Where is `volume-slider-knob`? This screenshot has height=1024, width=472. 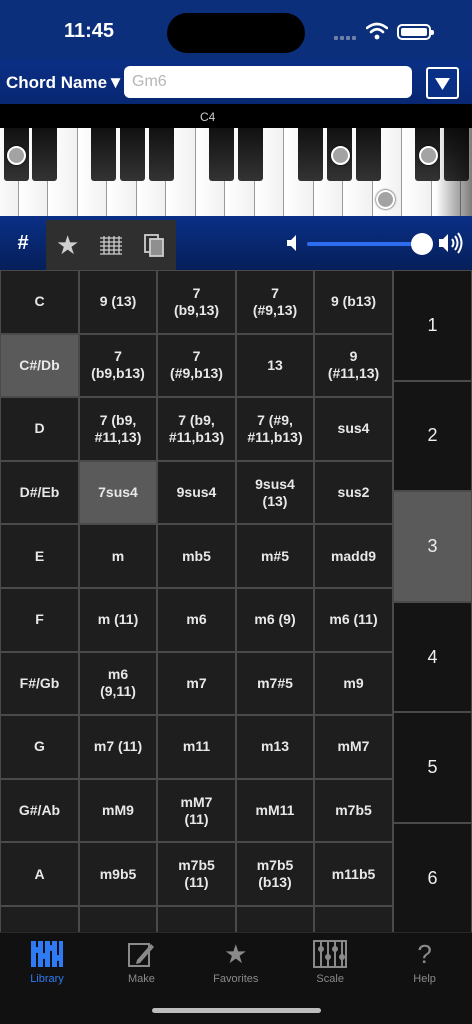
volume-slider-knob is located at coordinates (422, 244).